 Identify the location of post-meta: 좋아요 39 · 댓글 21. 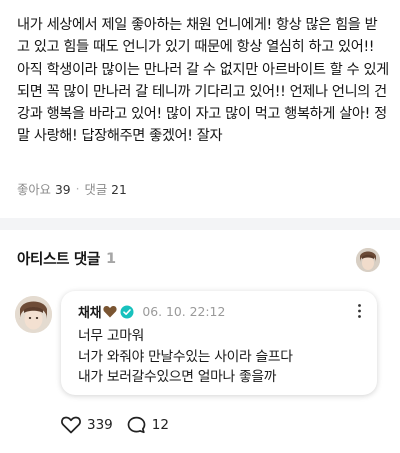
(72, 189).